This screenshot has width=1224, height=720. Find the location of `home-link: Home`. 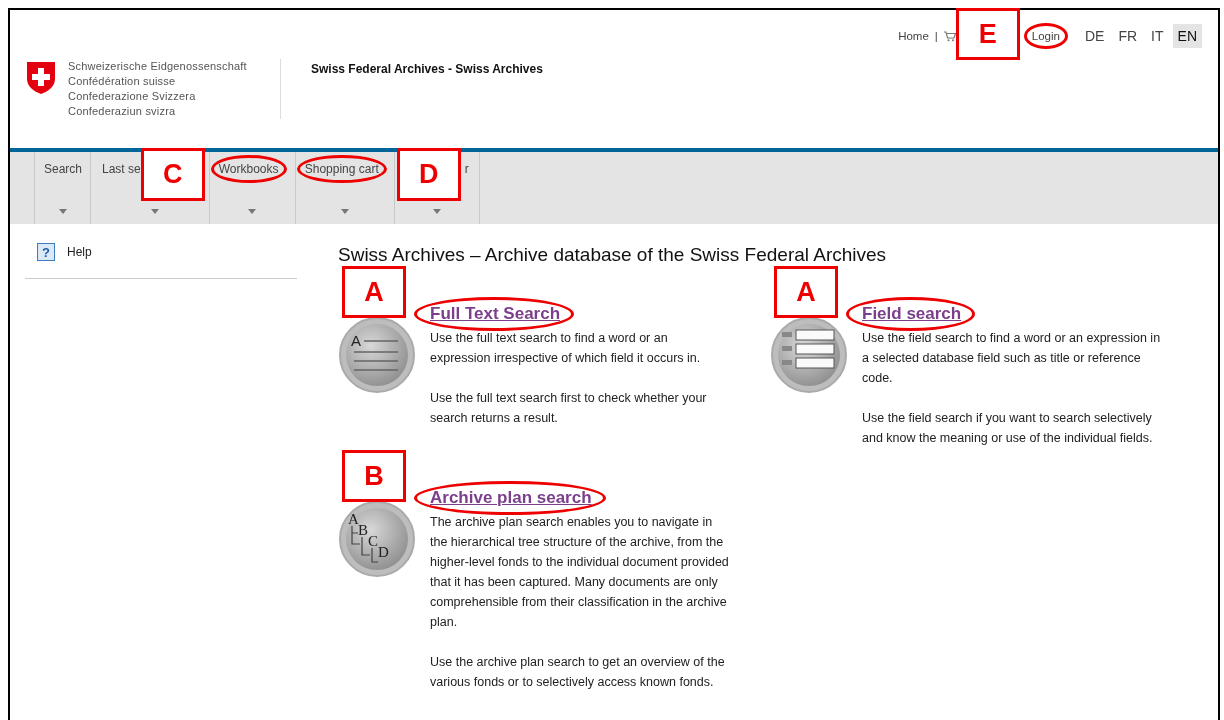

home-link: Home is located at coordinates (913, 36).